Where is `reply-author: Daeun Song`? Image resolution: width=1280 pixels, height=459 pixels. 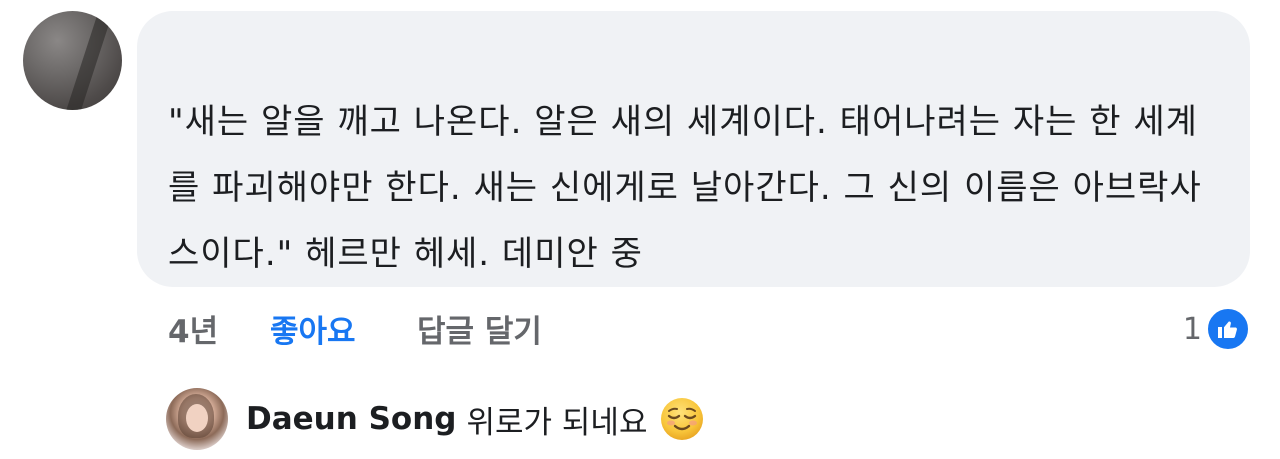 reply-author: Daeun Song is located at coordinates (351, 419).